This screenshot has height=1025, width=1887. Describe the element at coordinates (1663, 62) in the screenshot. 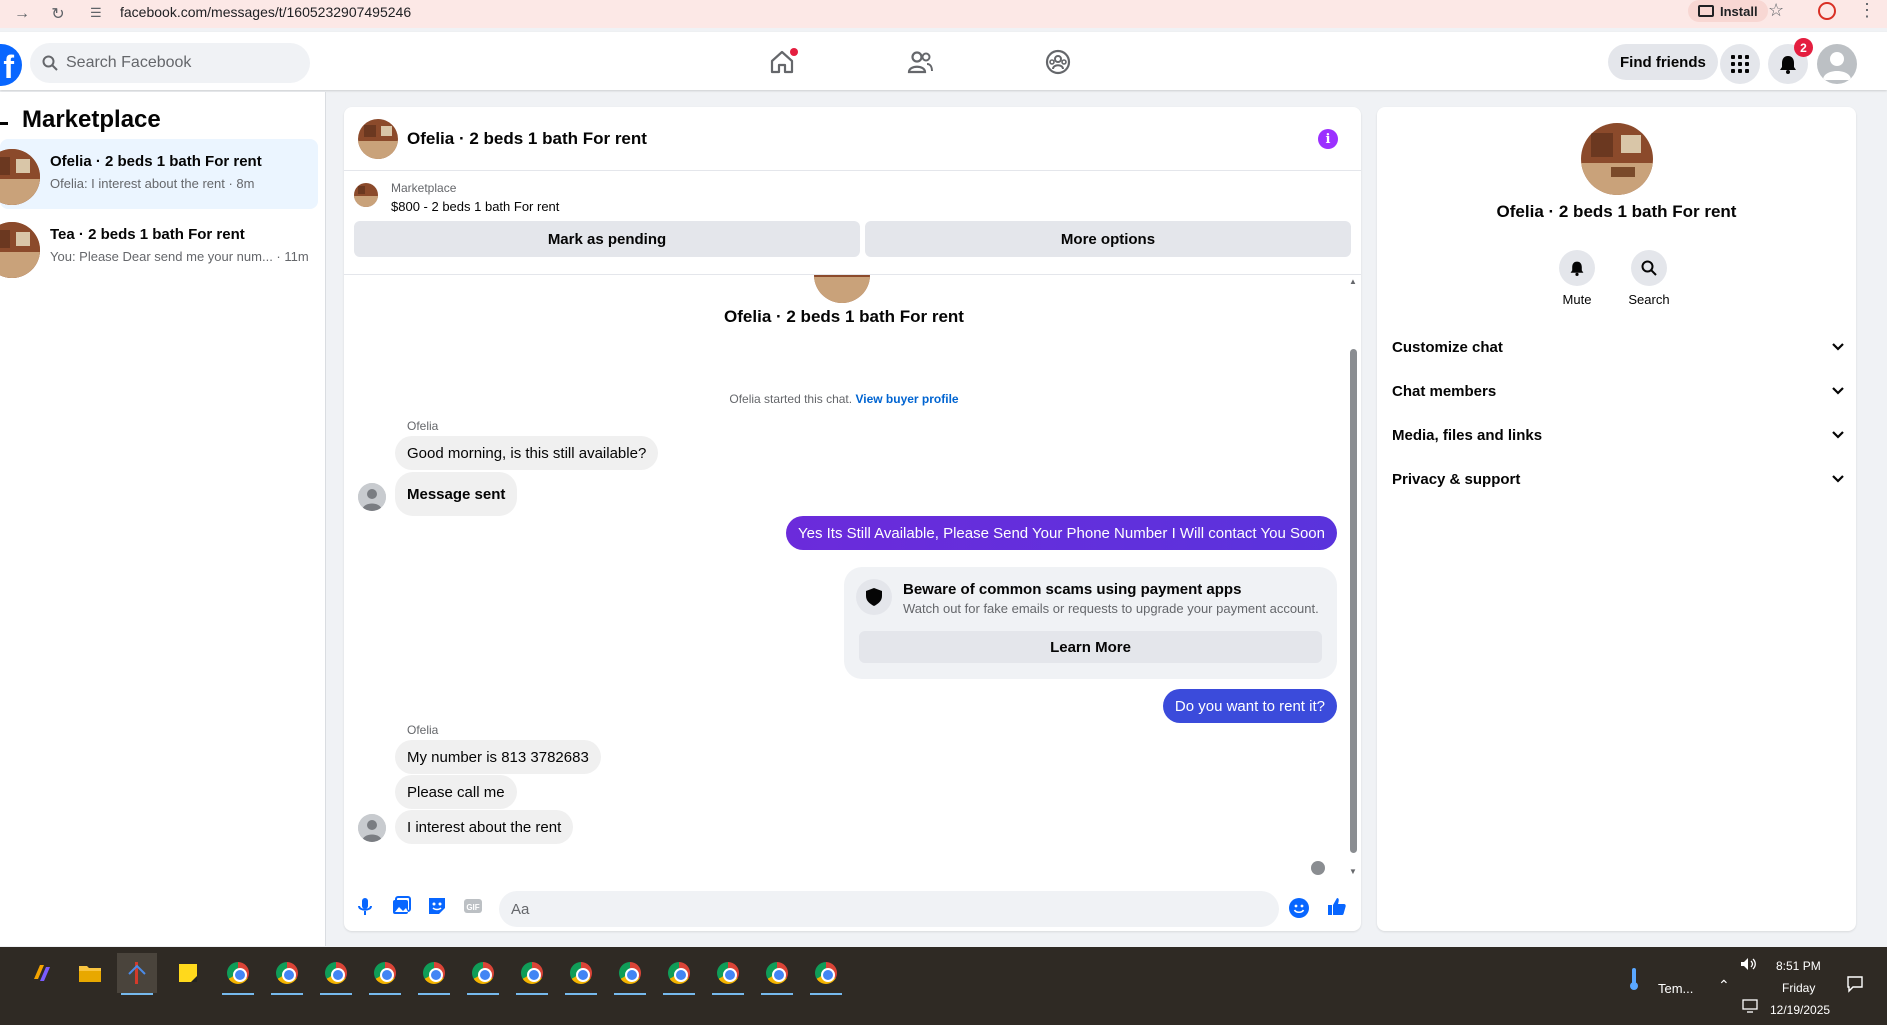

I see `find-friends-button: Find friends` at that location.